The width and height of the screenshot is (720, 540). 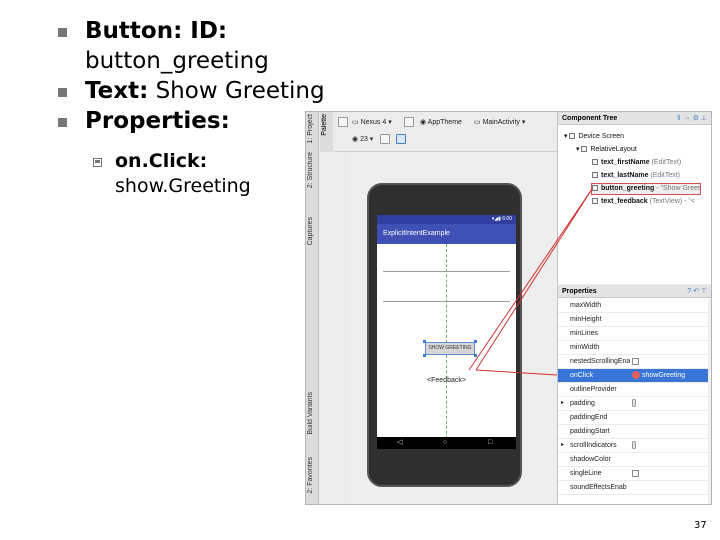 What do you see at coordinates (625, 162) in the screenshot?
I see `tree-node-label: text_firstName` at bounding box center [625, 162].